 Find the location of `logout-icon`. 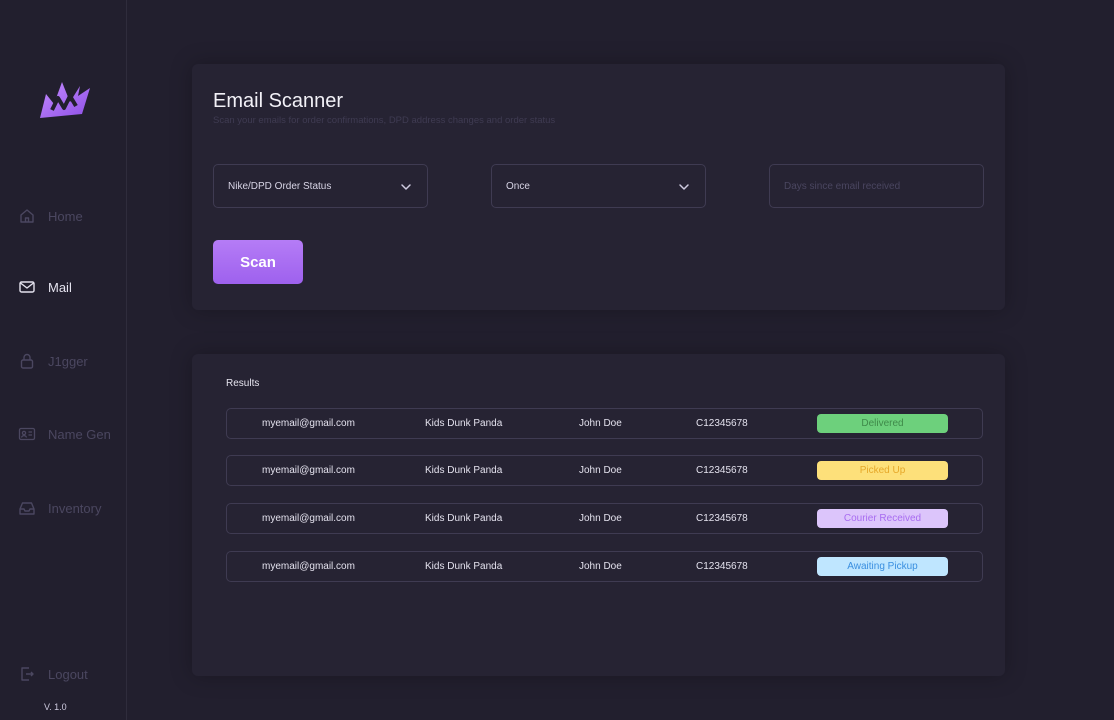

logout-icon is located at coordinates (27, 674).